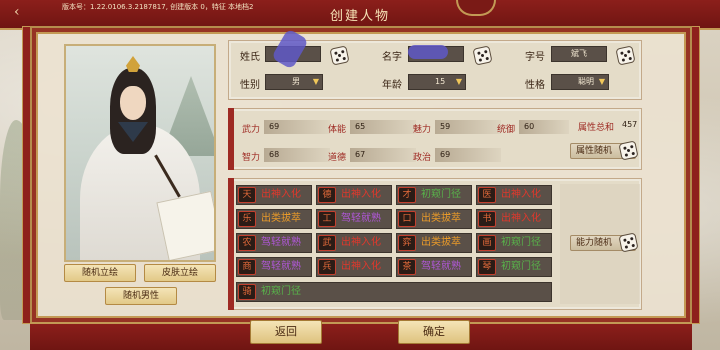 This screenshot has width=720, height=350. I want to click on trait-item: 德出神入化, so click(354, 195).